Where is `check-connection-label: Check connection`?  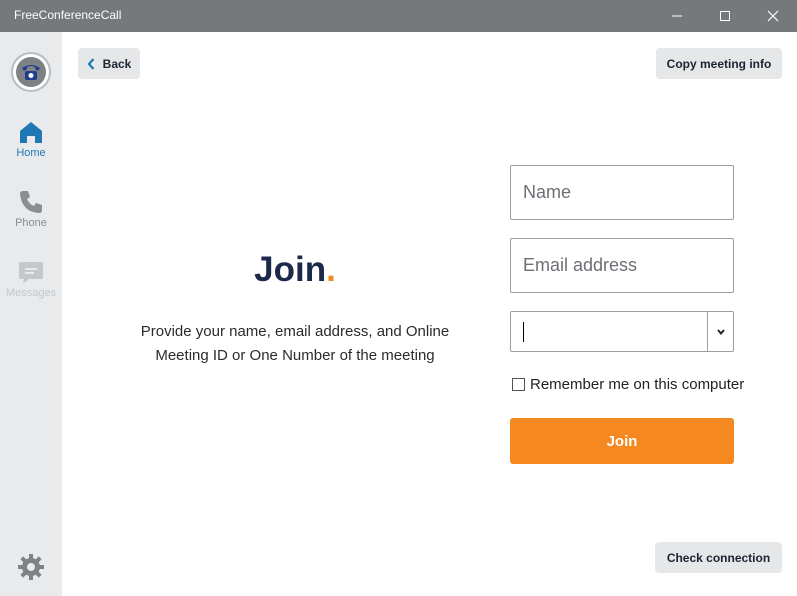 check-connection-label: Check connection is located at coordinates (718, 557).